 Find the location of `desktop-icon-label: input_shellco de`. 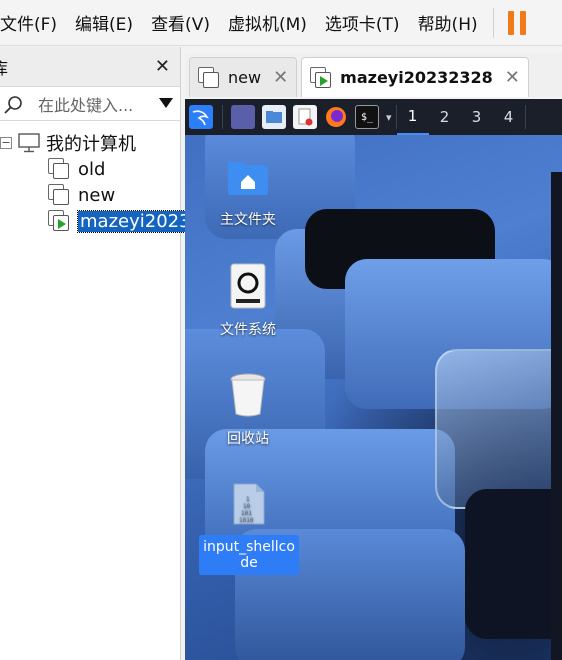

desktop-icon-label: input_shellco de is located at coordinates (249, 555).